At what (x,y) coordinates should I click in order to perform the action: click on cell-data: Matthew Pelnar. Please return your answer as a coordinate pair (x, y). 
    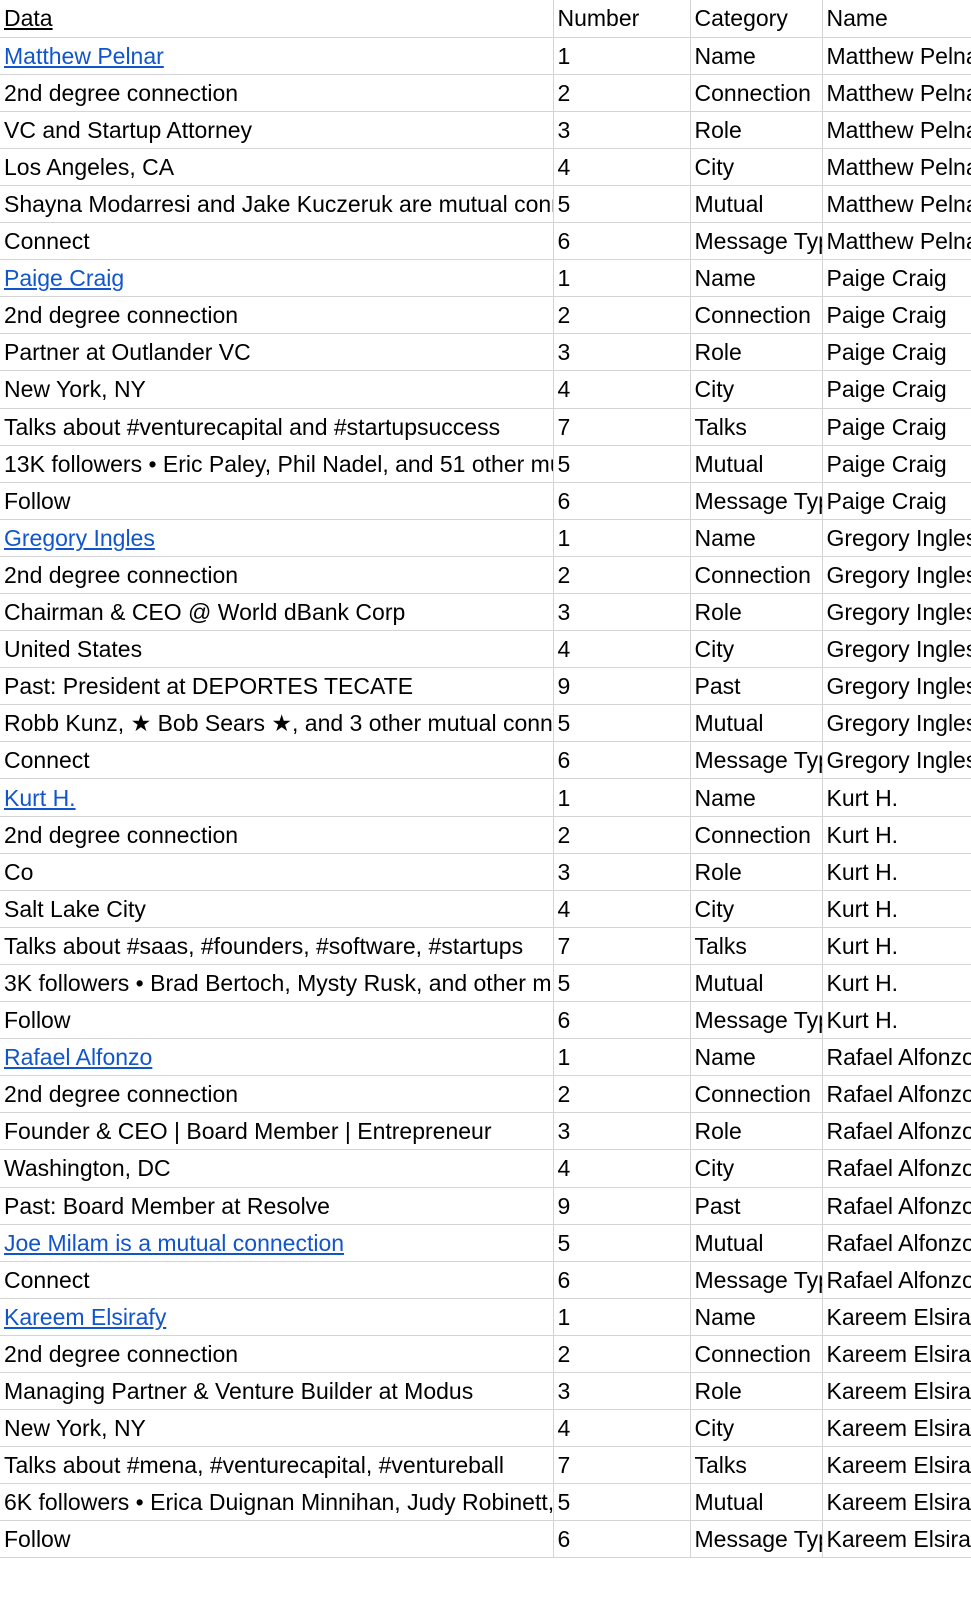
    Looking at the image, I should click on (277, 56).